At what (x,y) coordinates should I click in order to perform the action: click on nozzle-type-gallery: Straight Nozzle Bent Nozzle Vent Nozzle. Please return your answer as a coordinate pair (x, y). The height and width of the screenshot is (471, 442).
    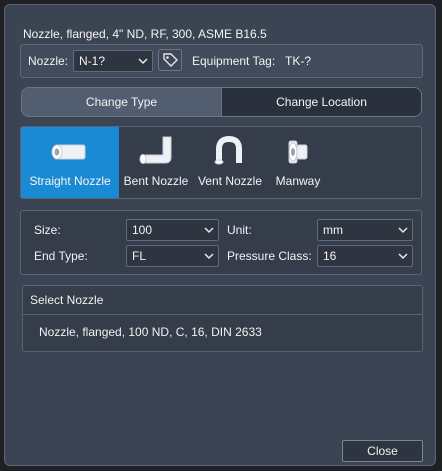
    Looking at the image, I should click on (221, 162).